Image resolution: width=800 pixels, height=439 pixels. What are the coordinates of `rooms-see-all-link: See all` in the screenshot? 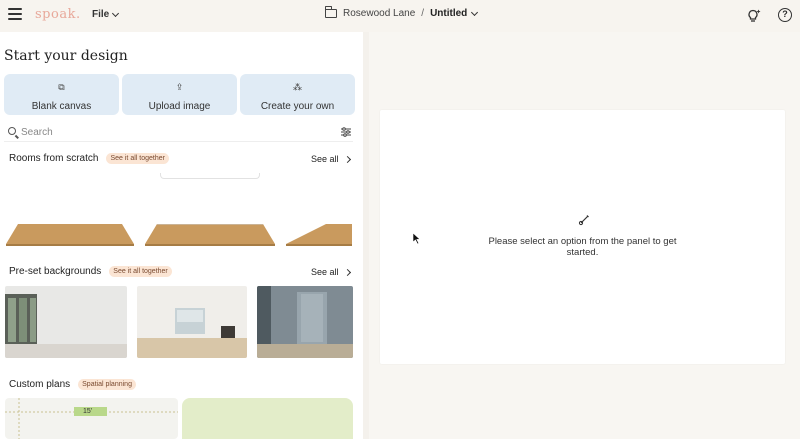 It's located at (331, 159).